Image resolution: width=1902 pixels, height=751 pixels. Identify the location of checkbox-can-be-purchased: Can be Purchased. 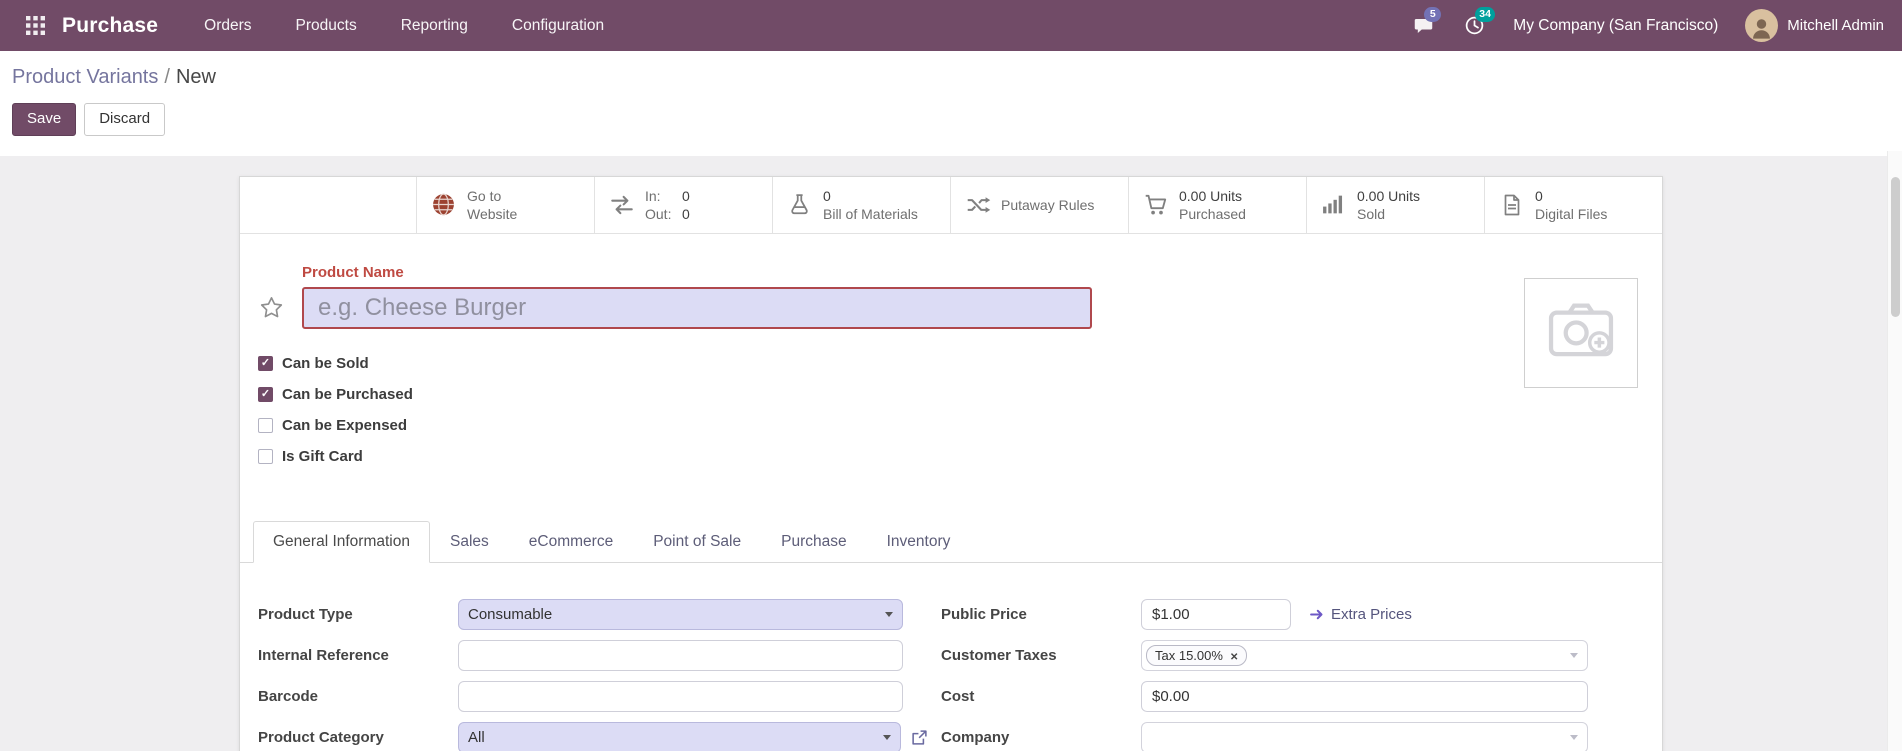
(960, 394).